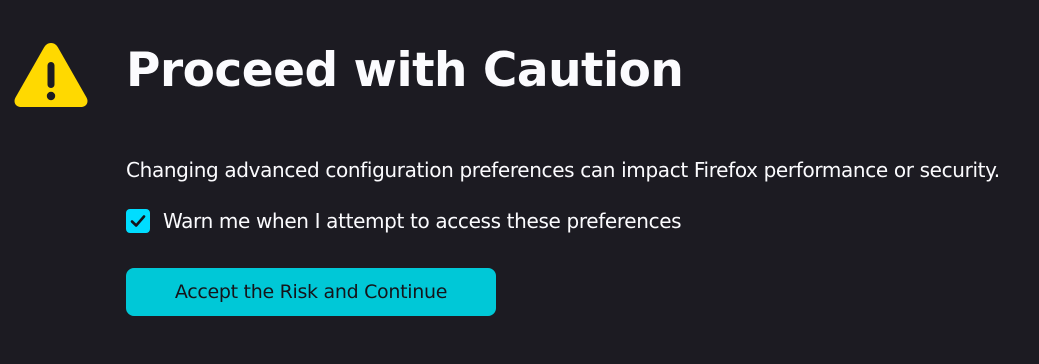 This screenshot has height=364, width=1039. Describe the element at coordinates (405, 70) in the screenshot. I see `page-title: Proceed with Caution` at that location.